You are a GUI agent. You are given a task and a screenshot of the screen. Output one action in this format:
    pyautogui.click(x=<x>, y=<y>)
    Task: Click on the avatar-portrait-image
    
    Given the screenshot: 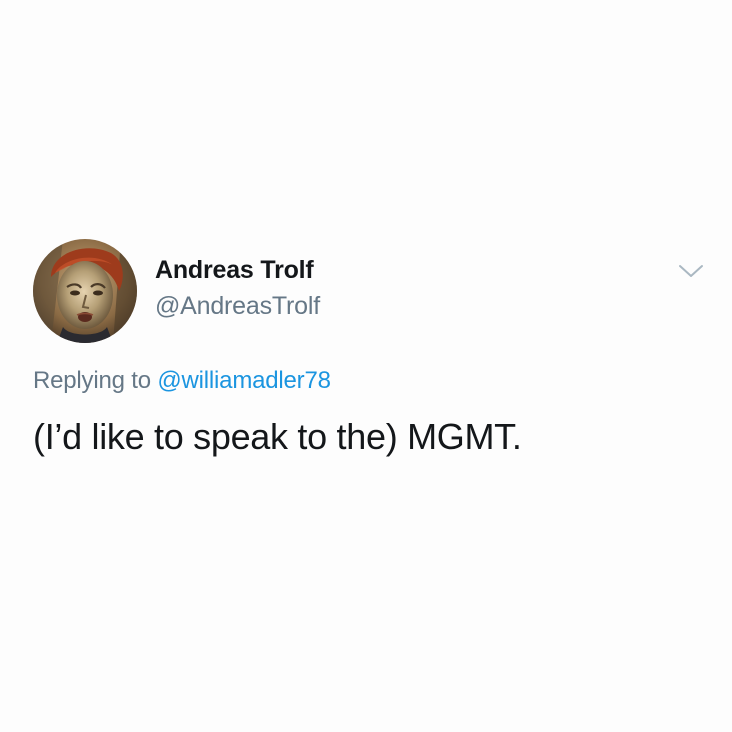 What is the action you would take?
    pyautogui.click(x=85, y=291)
    